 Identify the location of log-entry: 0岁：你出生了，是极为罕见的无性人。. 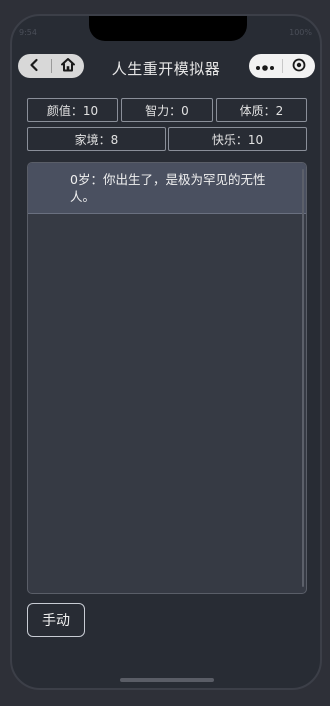
(167, 188).